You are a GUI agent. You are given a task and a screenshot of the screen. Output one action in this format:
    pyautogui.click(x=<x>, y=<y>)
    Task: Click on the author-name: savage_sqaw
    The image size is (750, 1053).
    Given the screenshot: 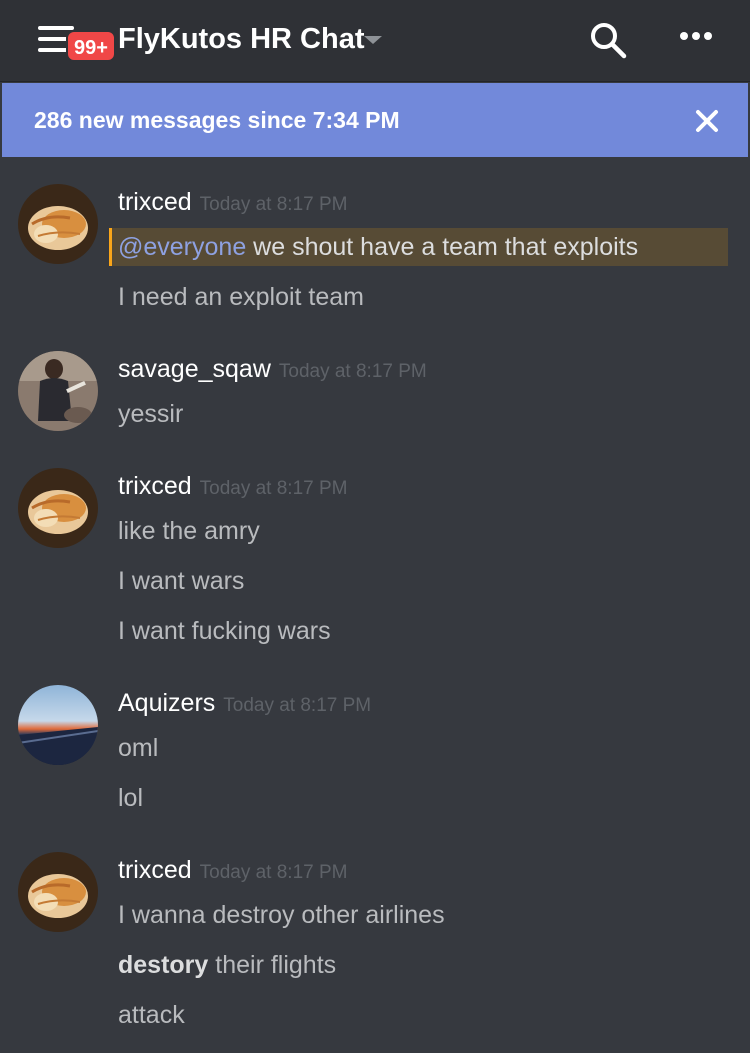 What is the action you would take?
    pyautogui.click(x=194, y=369)
    